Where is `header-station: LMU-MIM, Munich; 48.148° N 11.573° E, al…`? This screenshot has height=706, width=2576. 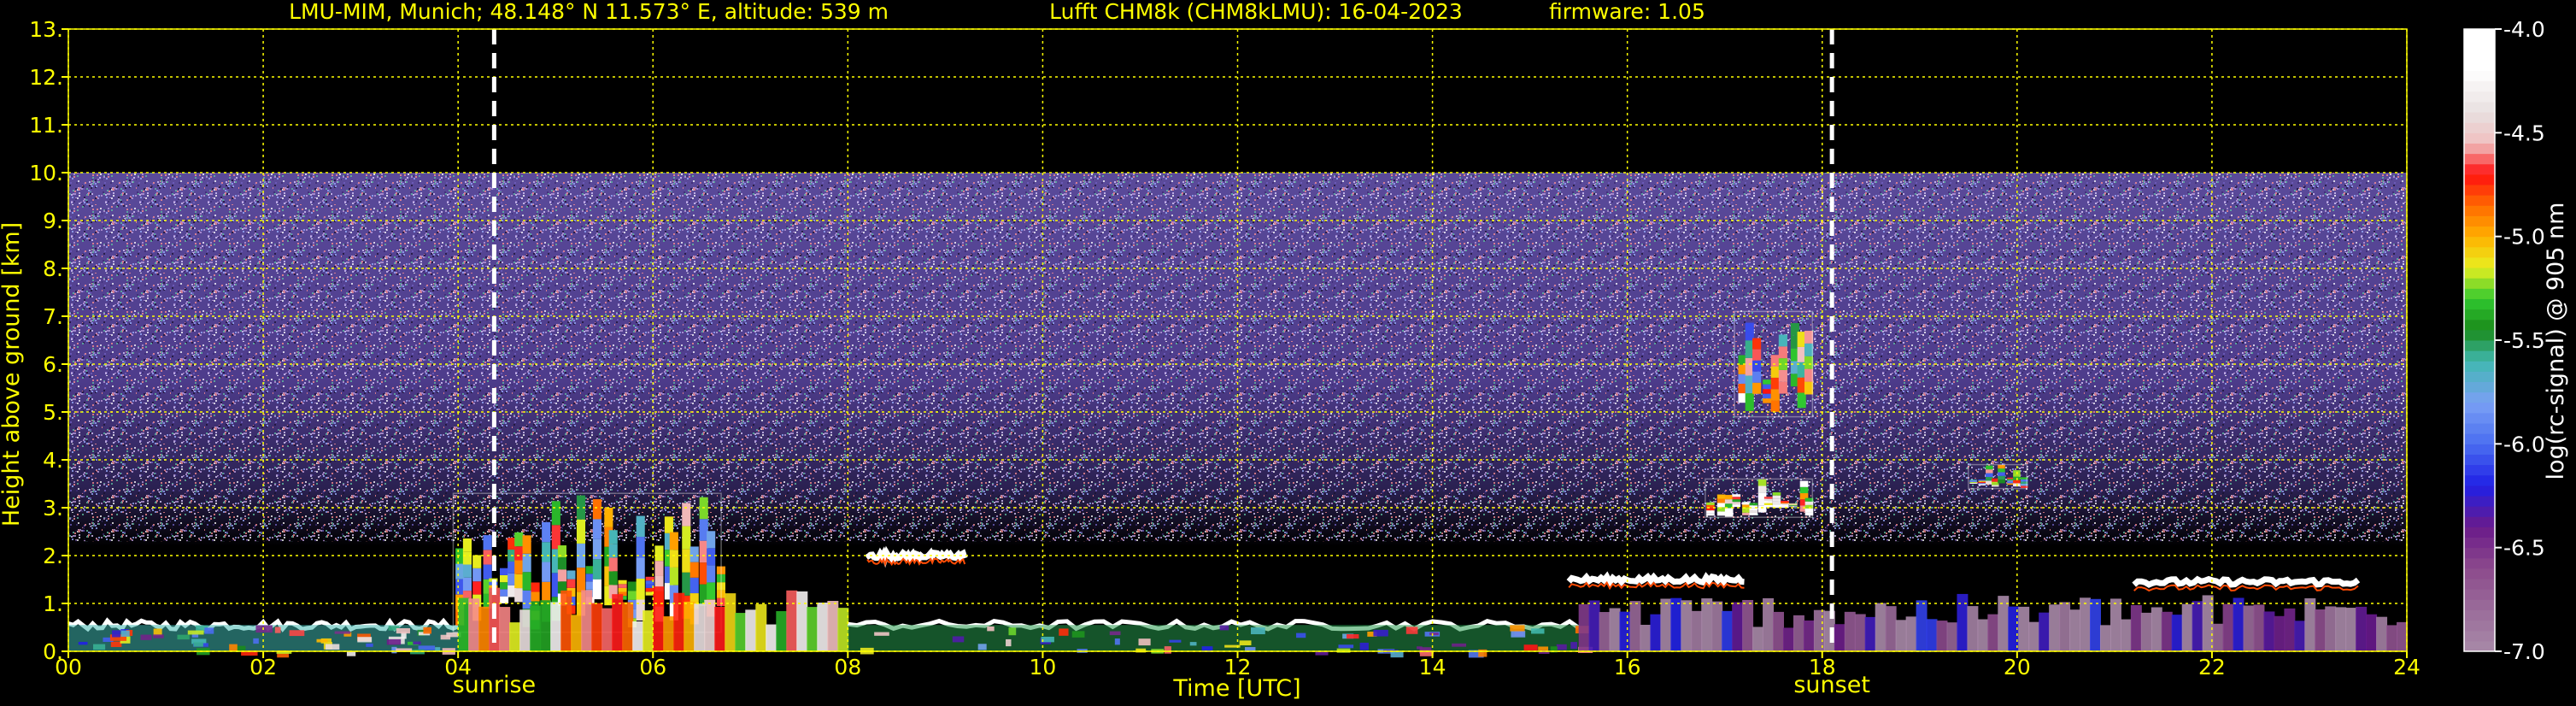 header-station: LMU-MIM, Munich; 48.148° N 11.573° E, al… is located at coordinates (589, 12).